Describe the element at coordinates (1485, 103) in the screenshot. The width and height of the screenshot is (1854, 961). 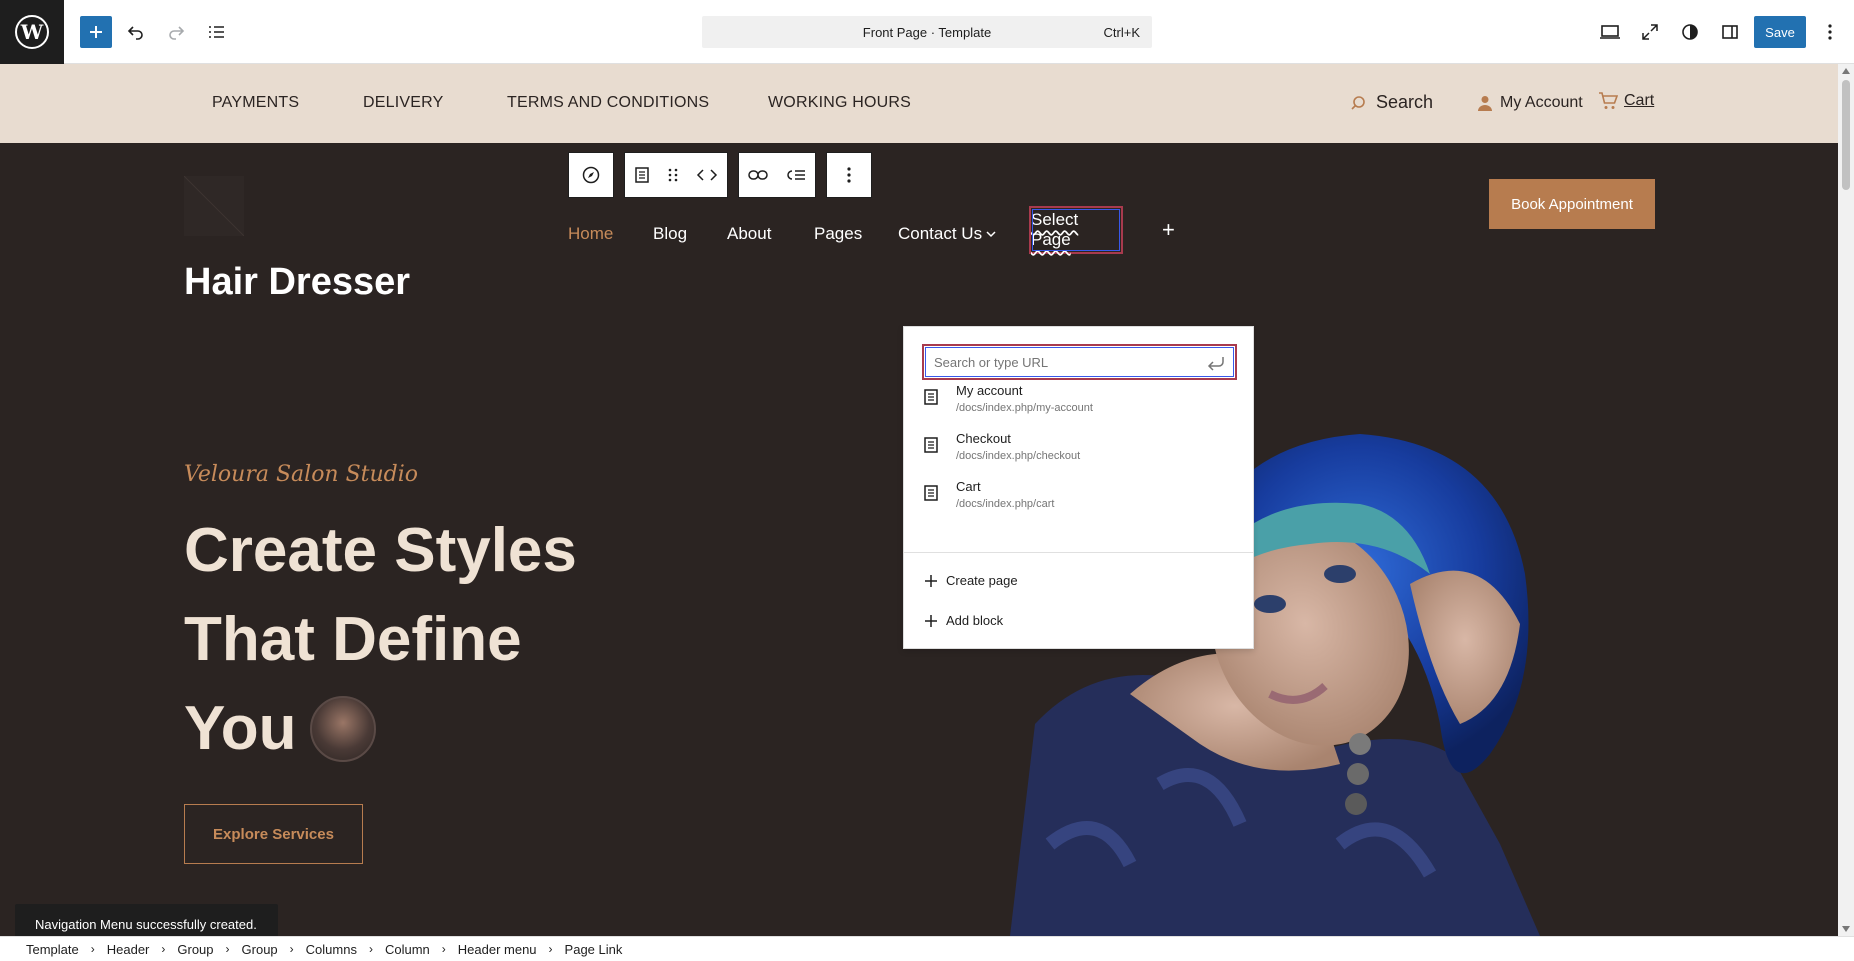
I see `user-icon` at that location.